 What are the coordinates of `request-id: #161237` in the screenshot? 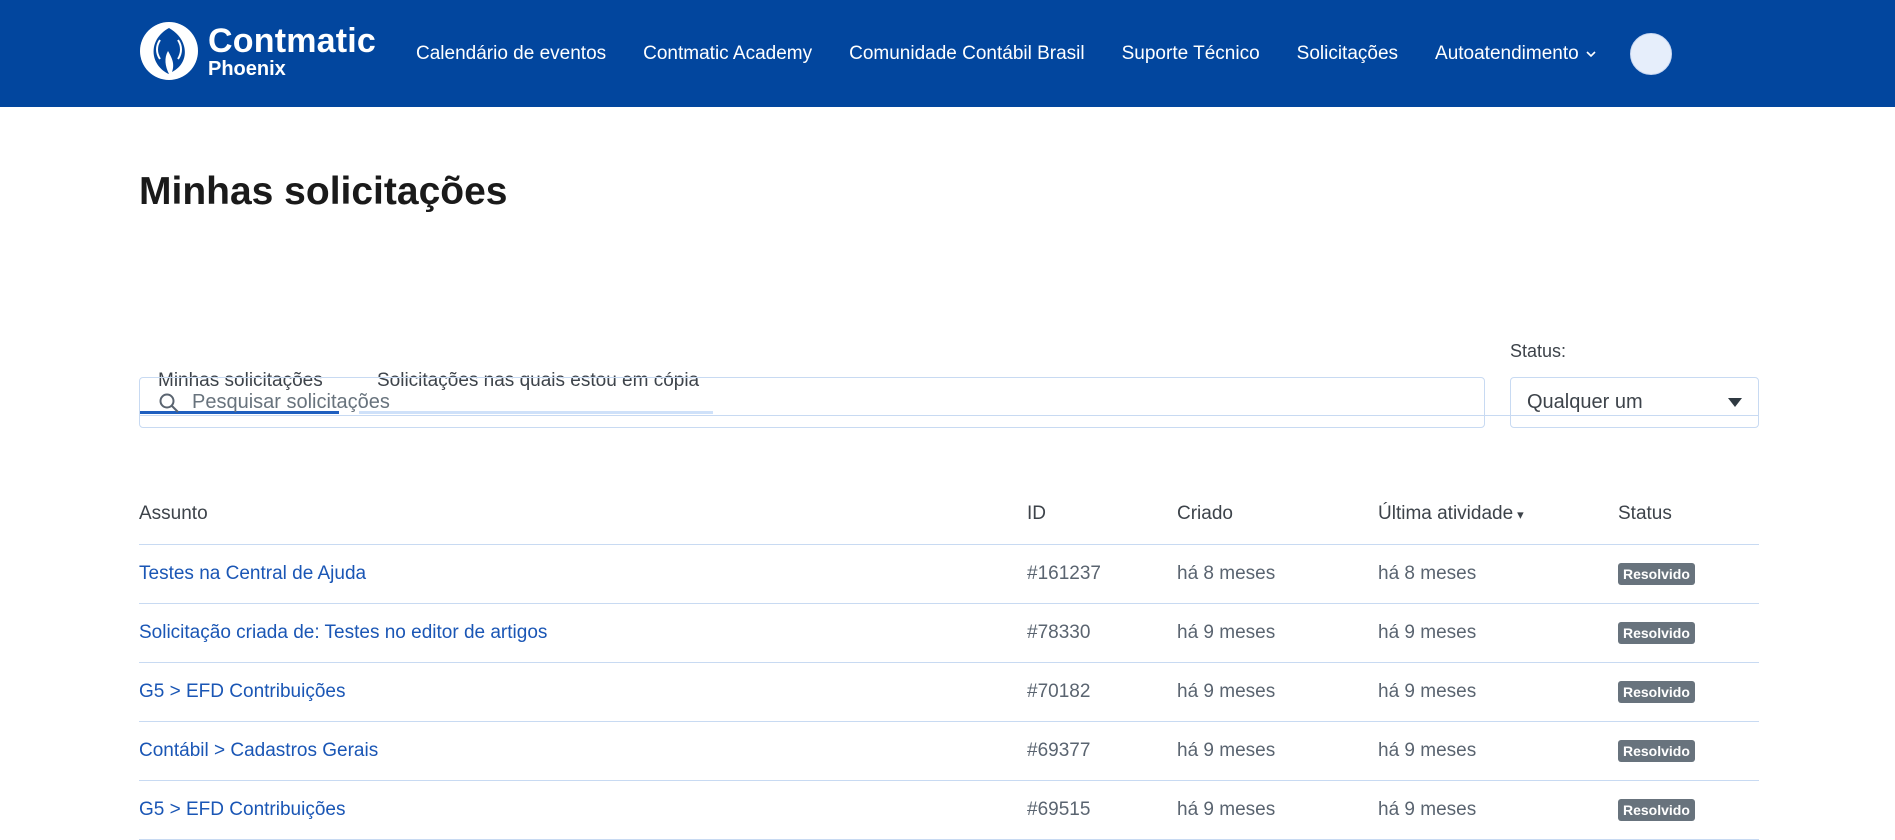 It's located at (1102, 574).